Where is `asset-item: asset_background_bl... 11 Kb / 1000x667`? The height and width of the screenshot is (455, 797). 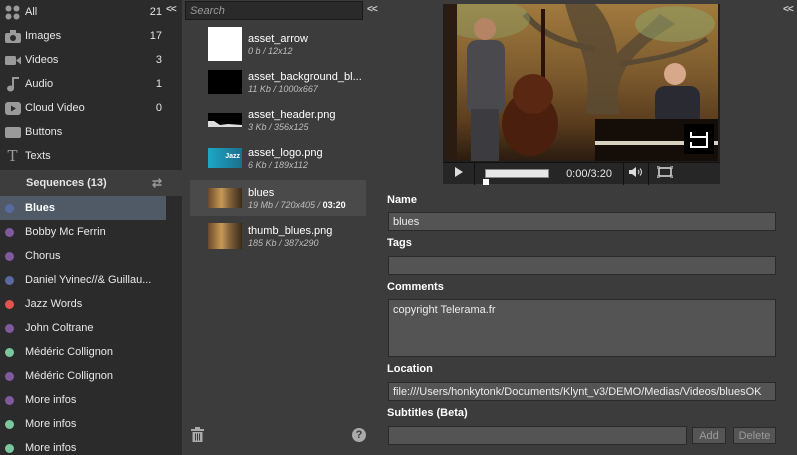 asset-item: asset_background_bl... 11 Kb / 1000x667 is located at coordinates (278, 82).